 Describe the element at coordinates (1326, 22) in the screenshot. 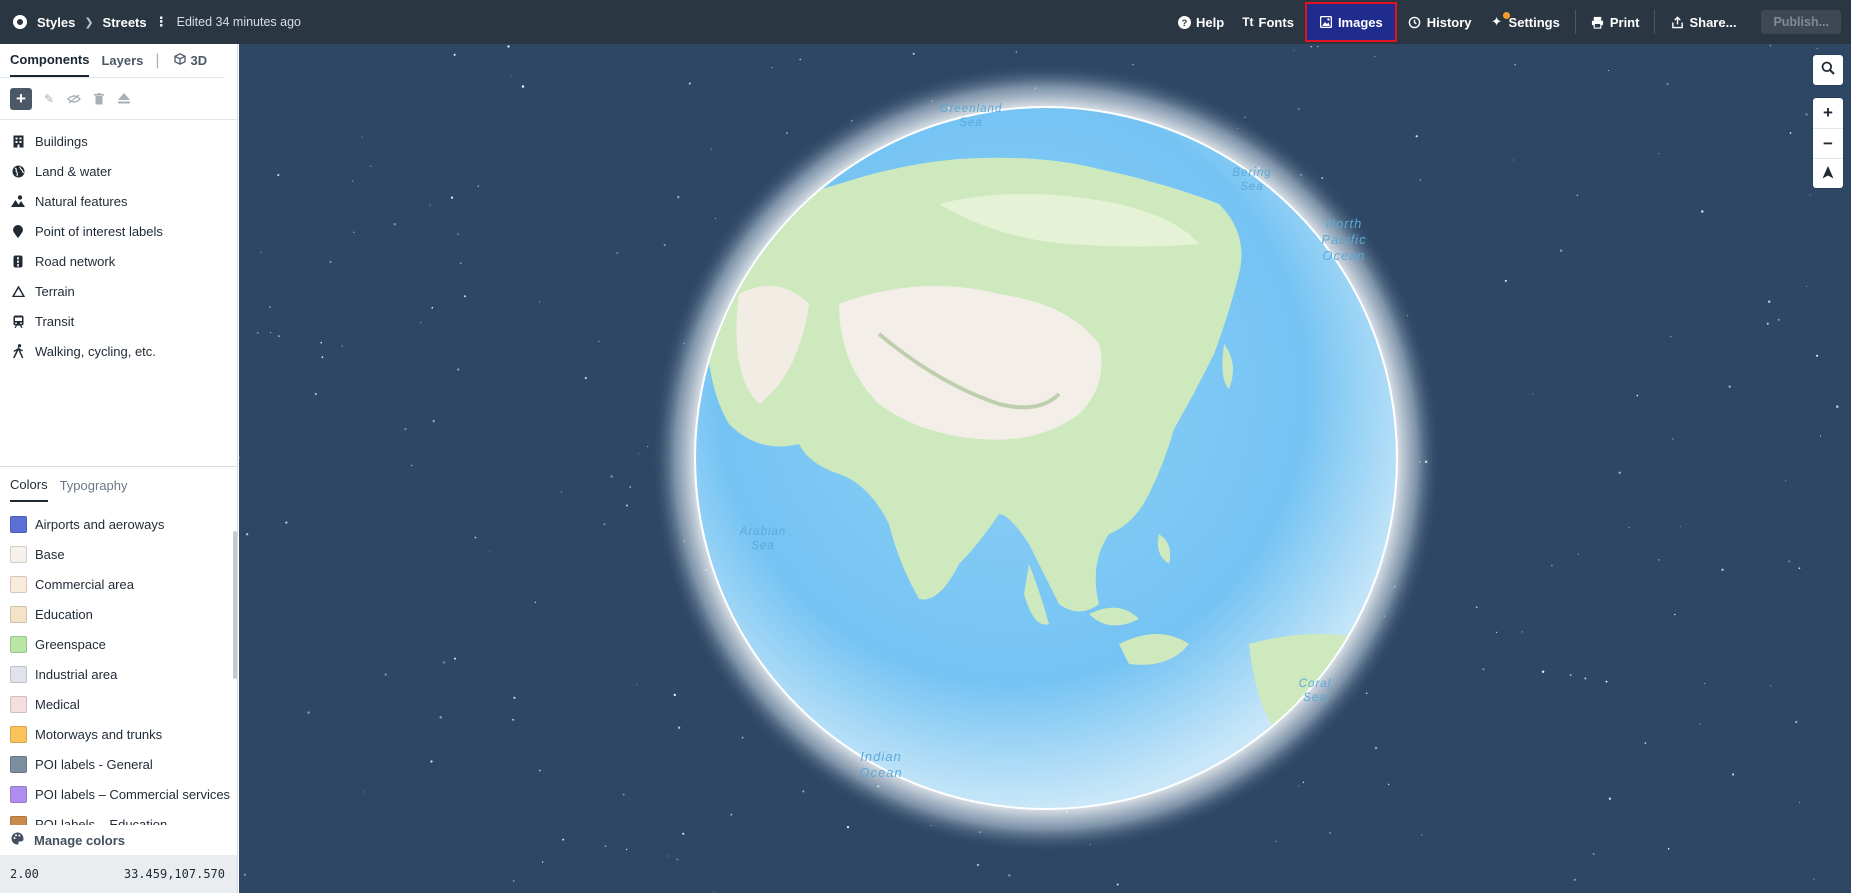

I see `image-icon` at that location.